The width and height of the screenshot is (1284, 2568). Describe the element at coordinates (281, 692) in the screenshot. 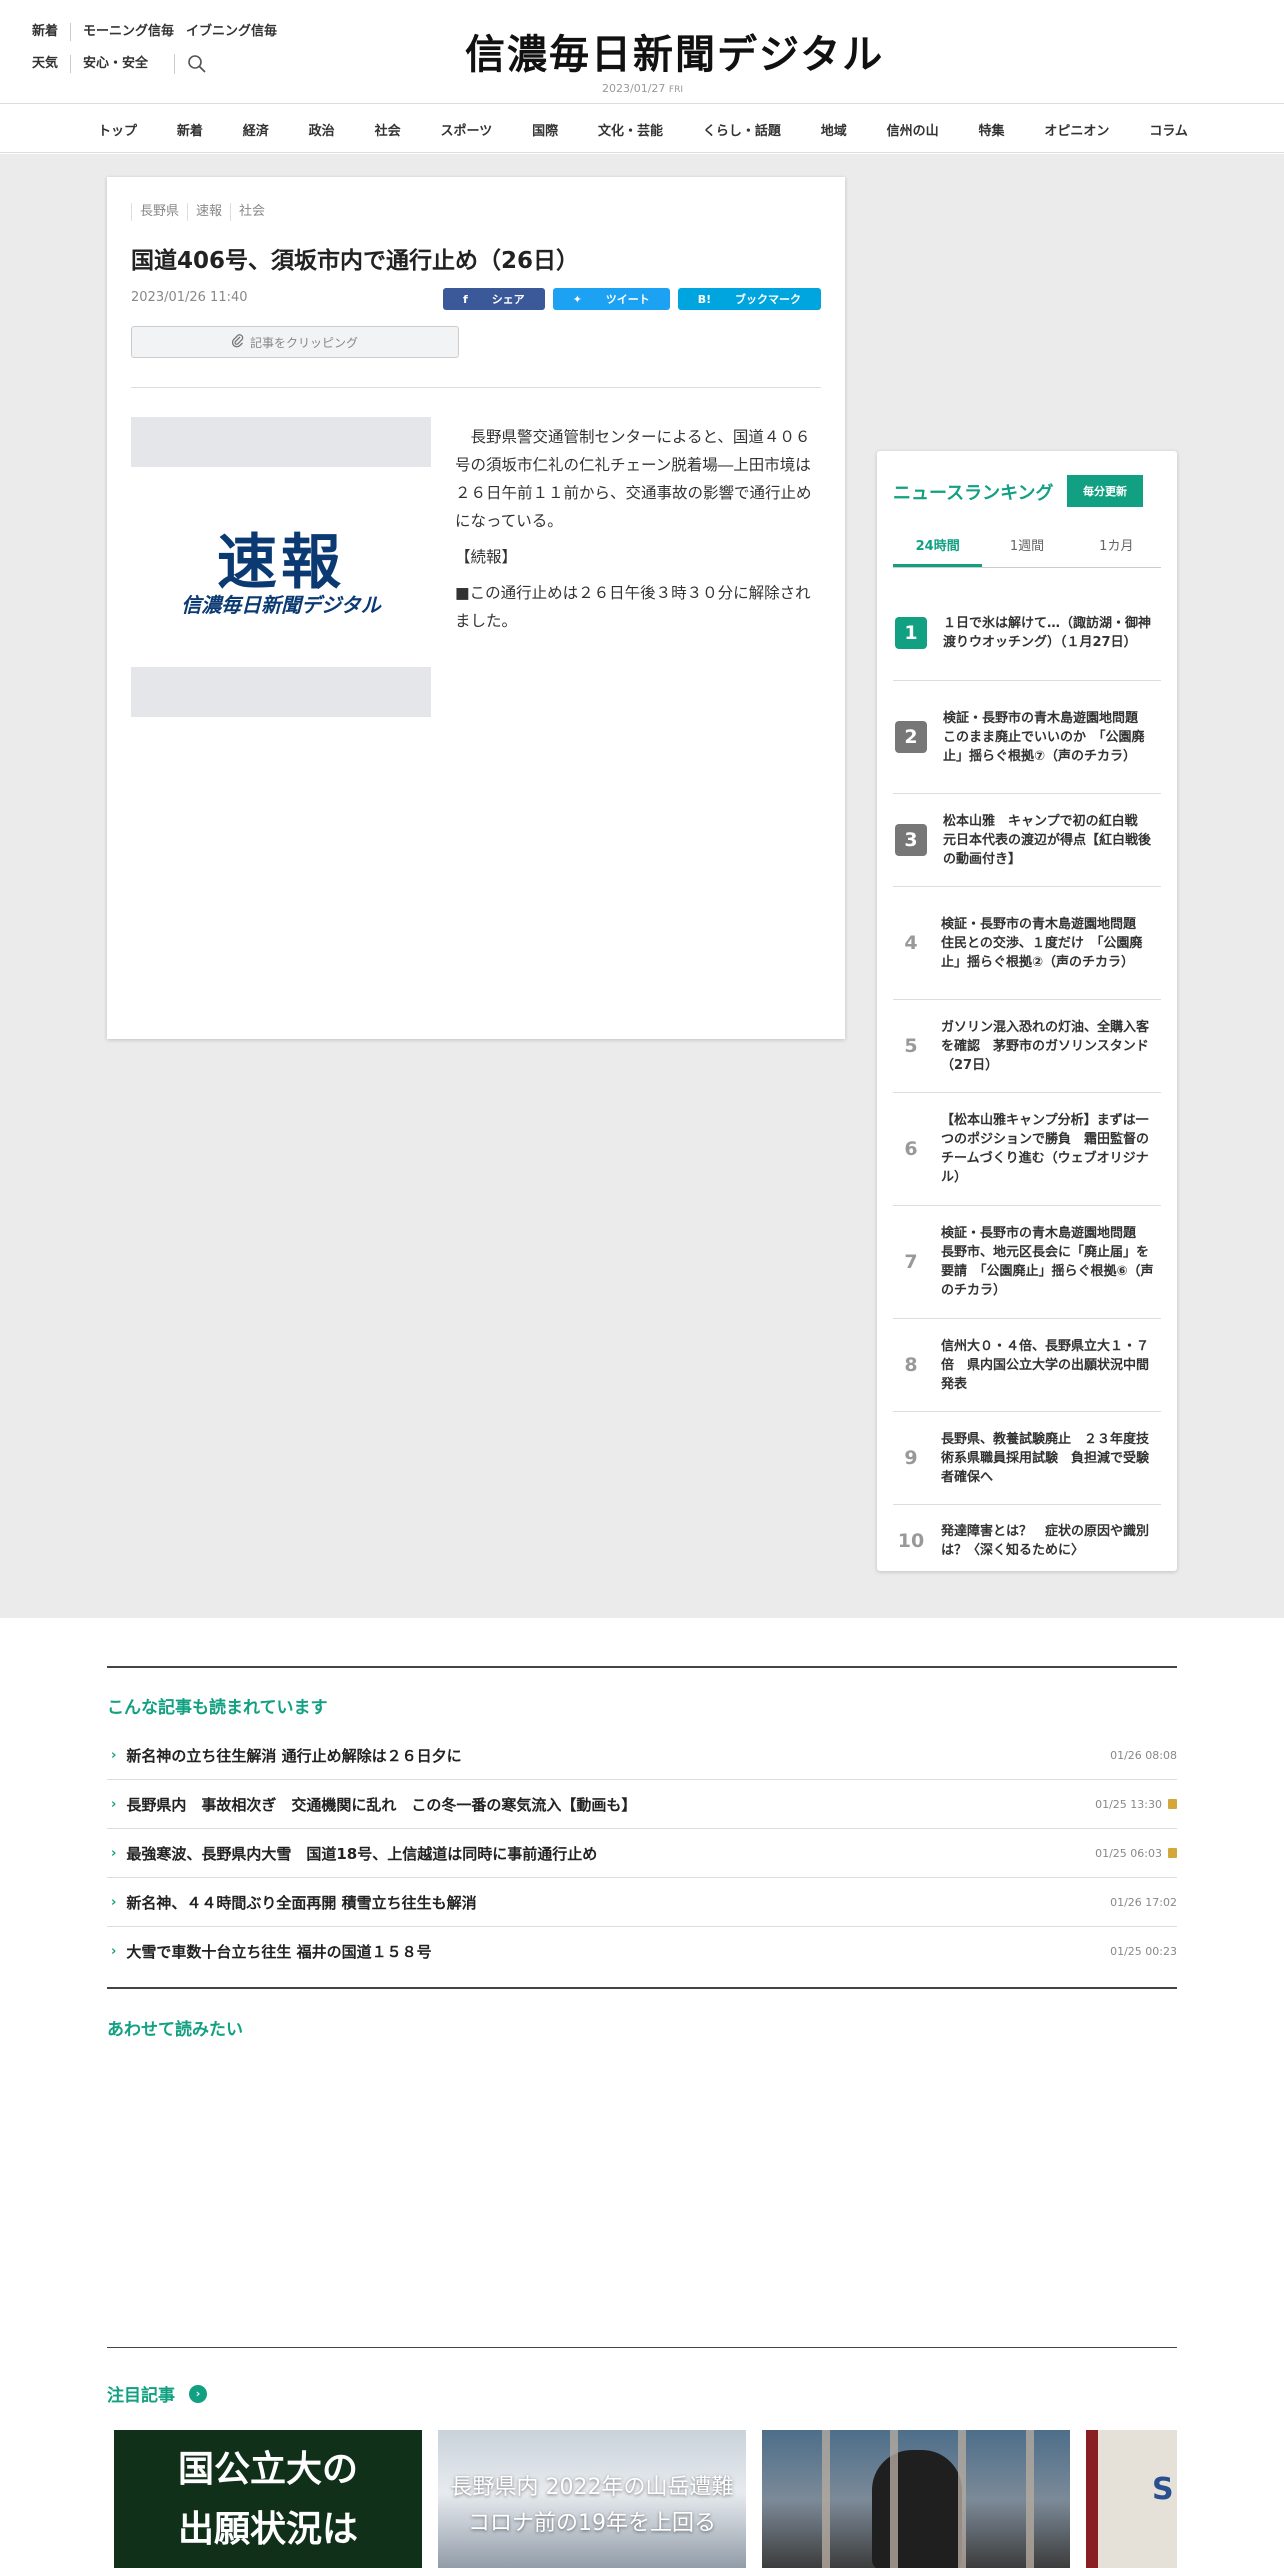

I see `image-band-bottom` at that location.